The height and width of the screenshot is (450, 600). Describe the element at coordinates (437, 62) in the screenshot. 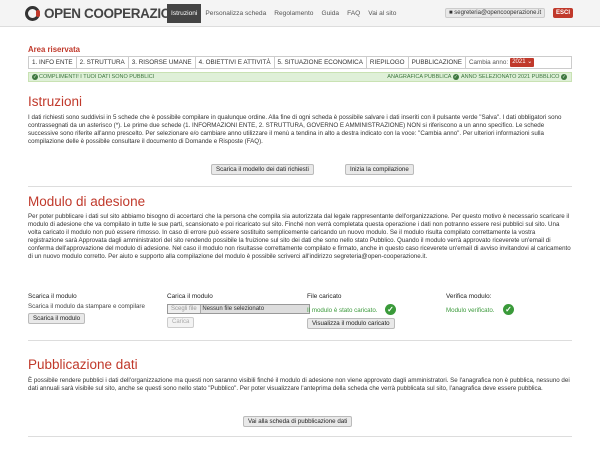

I see `step-pubblicazione: PUBBLICAZIONE` at that location.